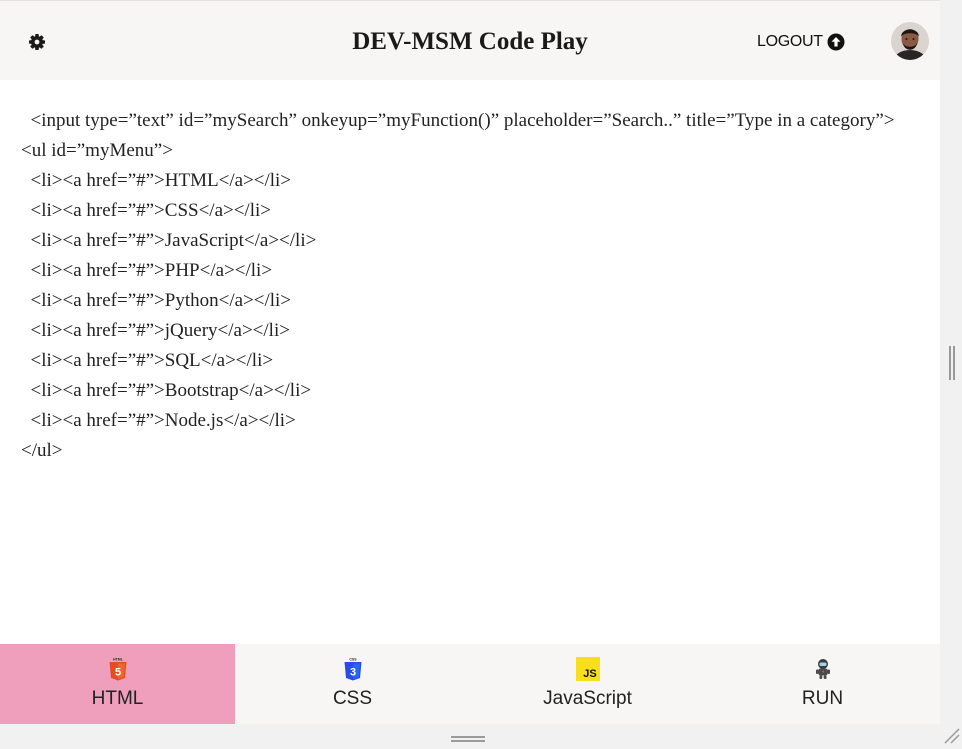 This screenshot has width=962, height=749. I want to click on editor-tabbar: HTML 5 HTML CSS 3 CSS JS JavaScript RUN, so click(470, 684).